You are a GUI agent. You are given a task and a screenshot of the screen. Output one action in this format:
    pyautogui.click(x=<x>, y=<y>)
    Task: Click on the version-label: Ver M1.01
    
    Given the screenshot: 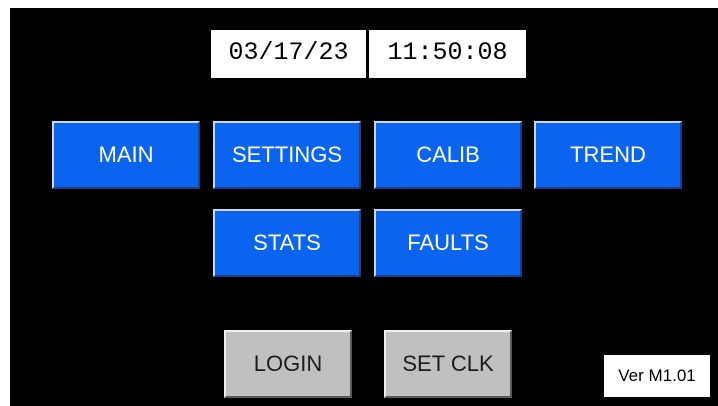 What is the action you would take?
    pyautogui.click(x=657, y=376)
    